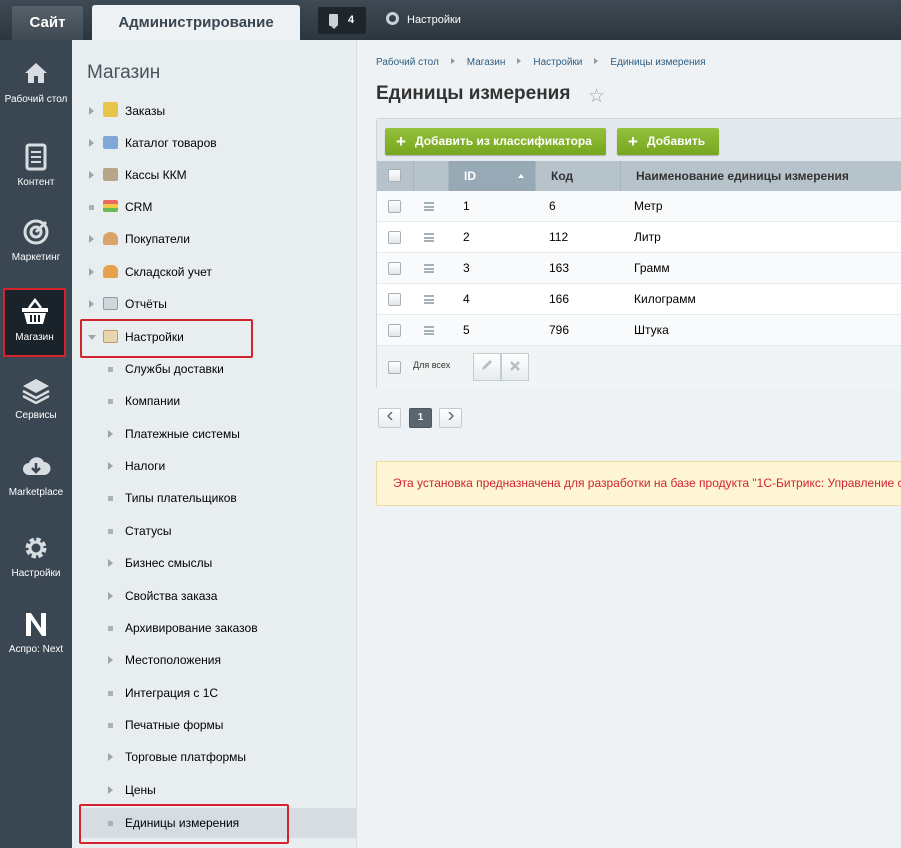 The height and width of the screenshot is (848, 901). Describe the element at coordinates (760, 176) in the screenshot. I see `header-name: Наименование единицы измерения` at that location.